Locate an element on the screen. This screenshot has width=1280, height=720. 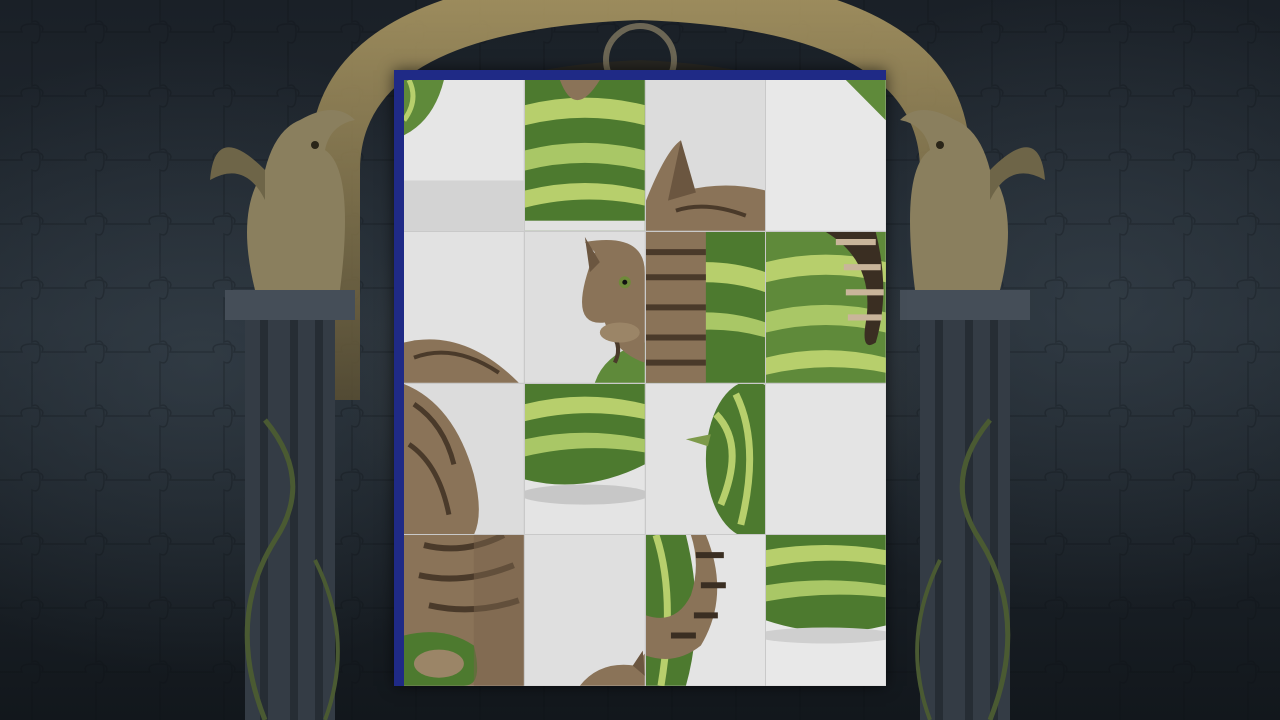
puzzle-tile-6: 6 is located at coordinates (584, 307).